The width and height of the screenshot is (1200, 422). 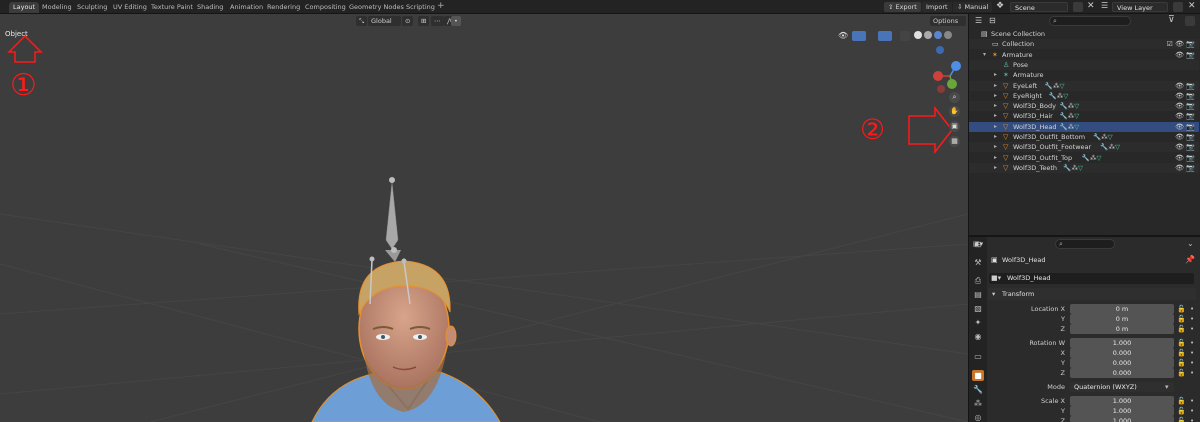 I want to click on property-value-field: 0.000, so click(x=1122, y=353).